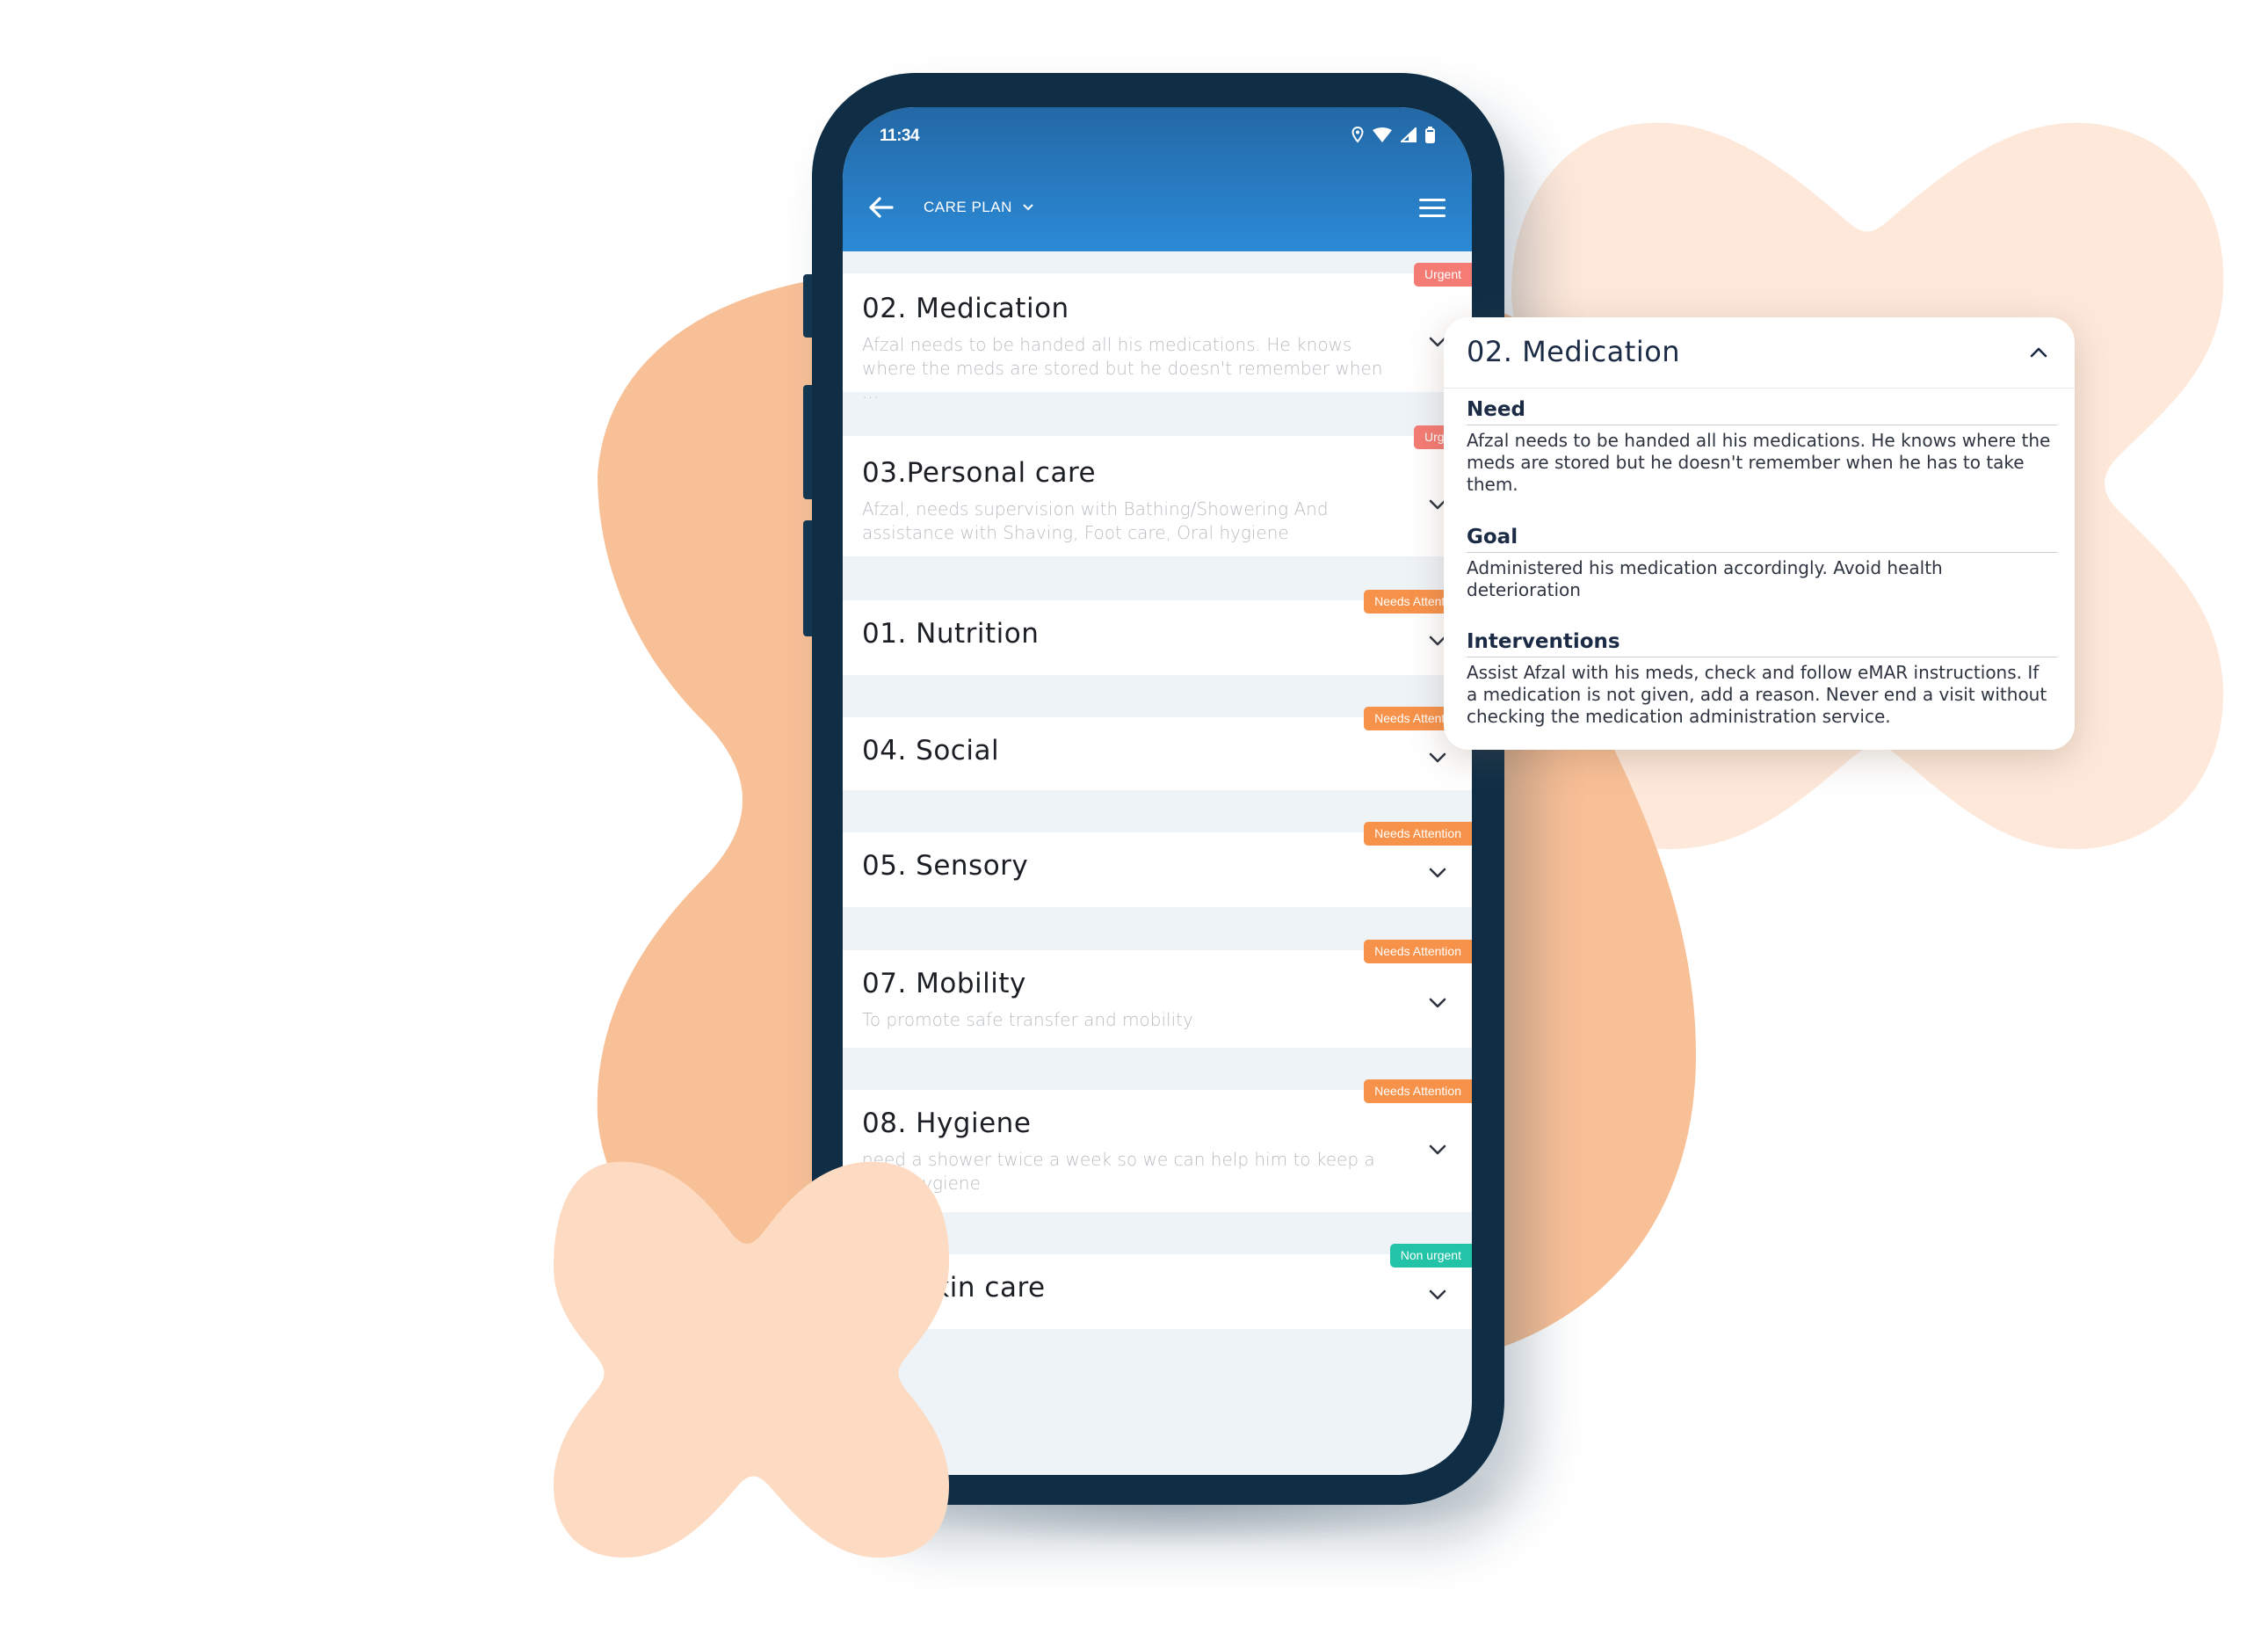  Describe the element at coordinates (947, 1123) in the screenshot. I see `care-plan-item-title: 08. Hygiene` at that location.